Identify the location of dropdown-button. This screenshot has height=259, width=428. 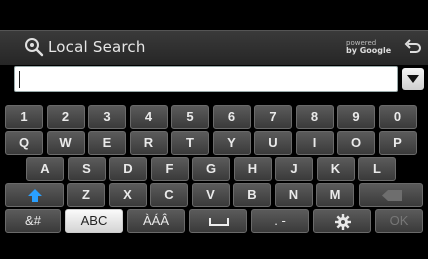
(413, 79).